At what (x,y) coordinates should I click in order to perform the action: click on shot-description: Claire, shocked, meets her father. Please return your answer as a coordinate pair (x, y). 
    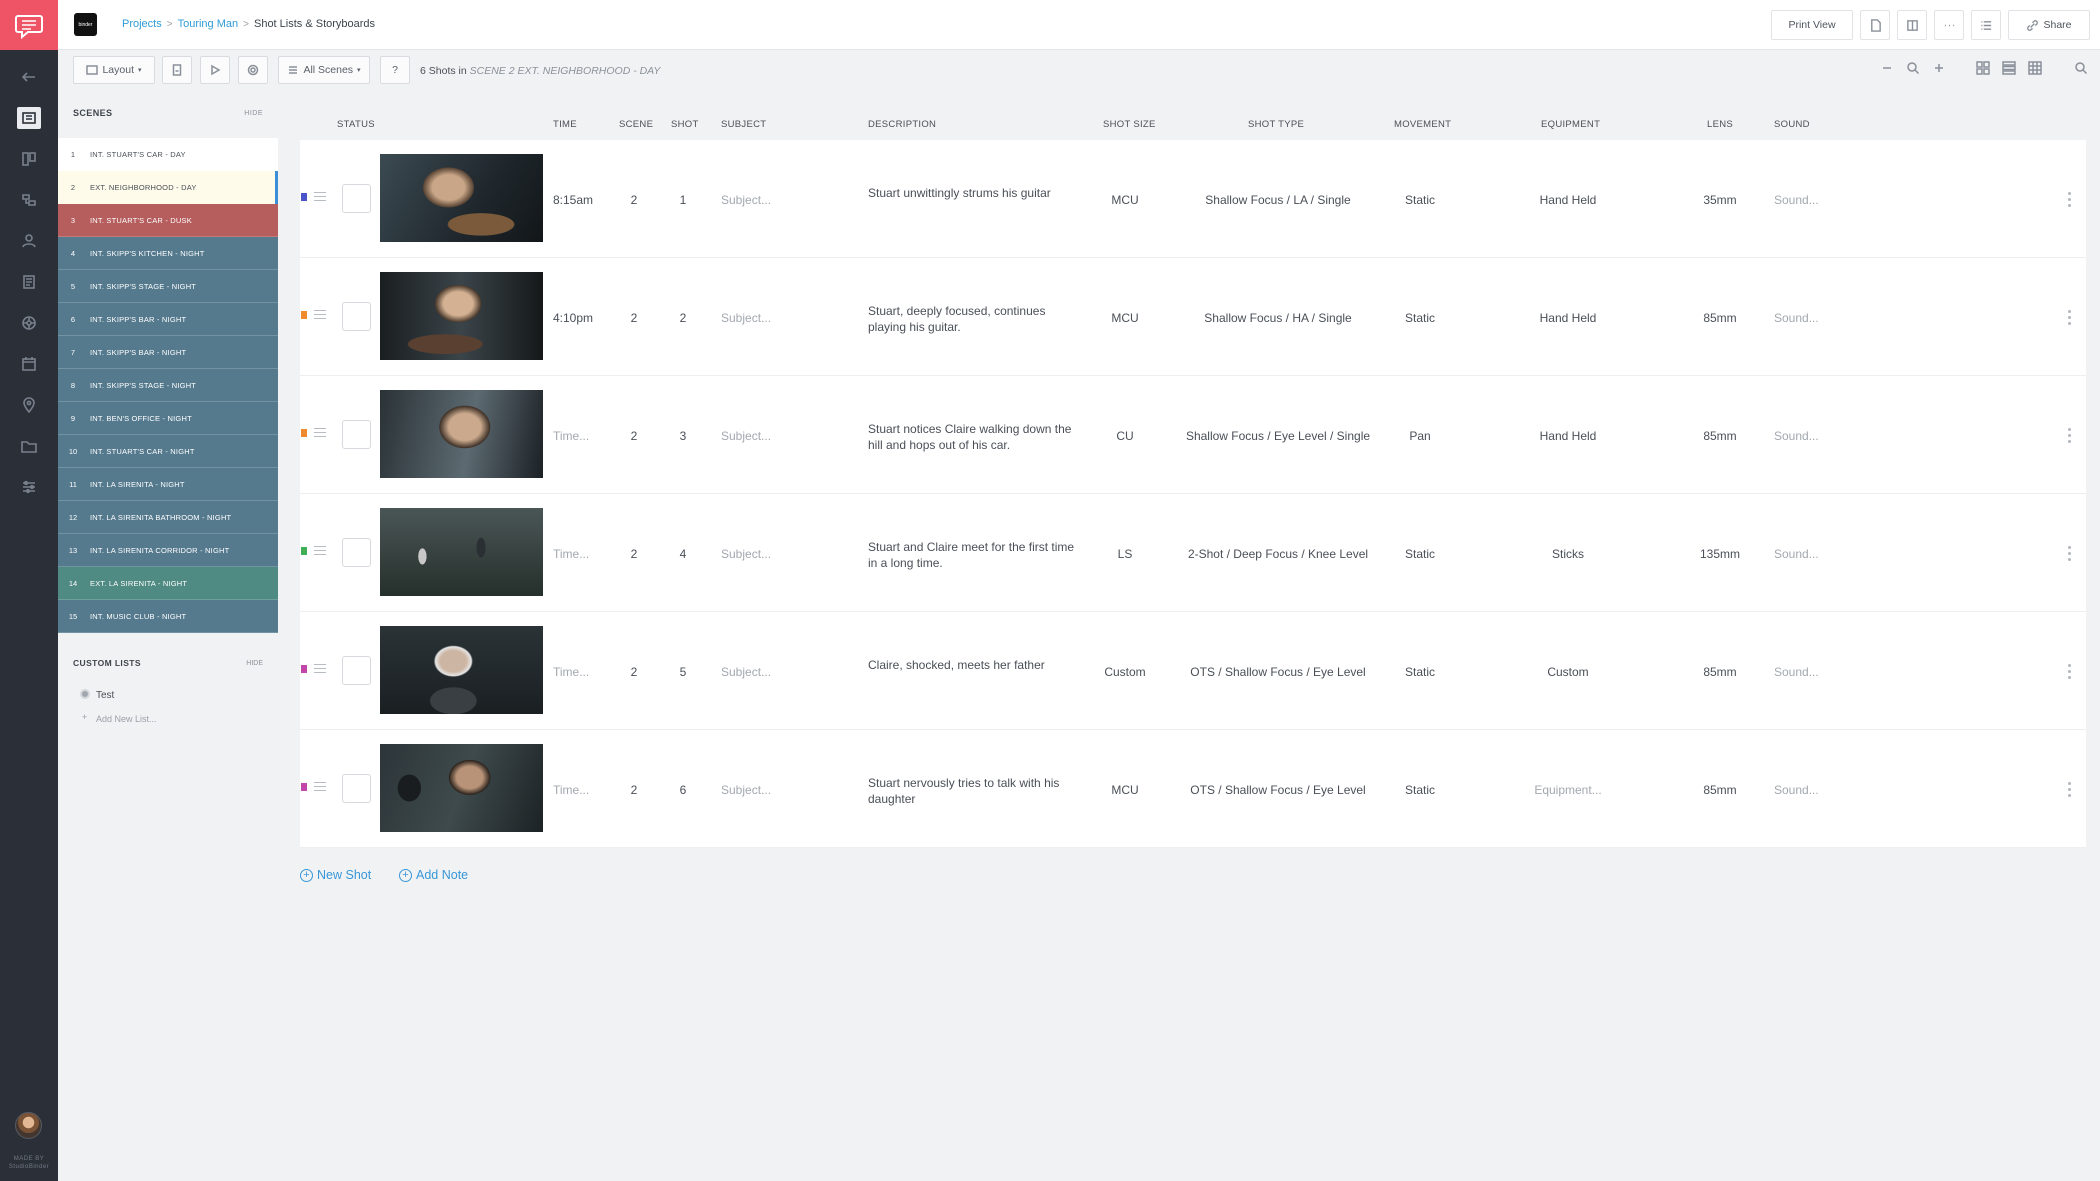
    Looking at the image, I should click on (973, 665).